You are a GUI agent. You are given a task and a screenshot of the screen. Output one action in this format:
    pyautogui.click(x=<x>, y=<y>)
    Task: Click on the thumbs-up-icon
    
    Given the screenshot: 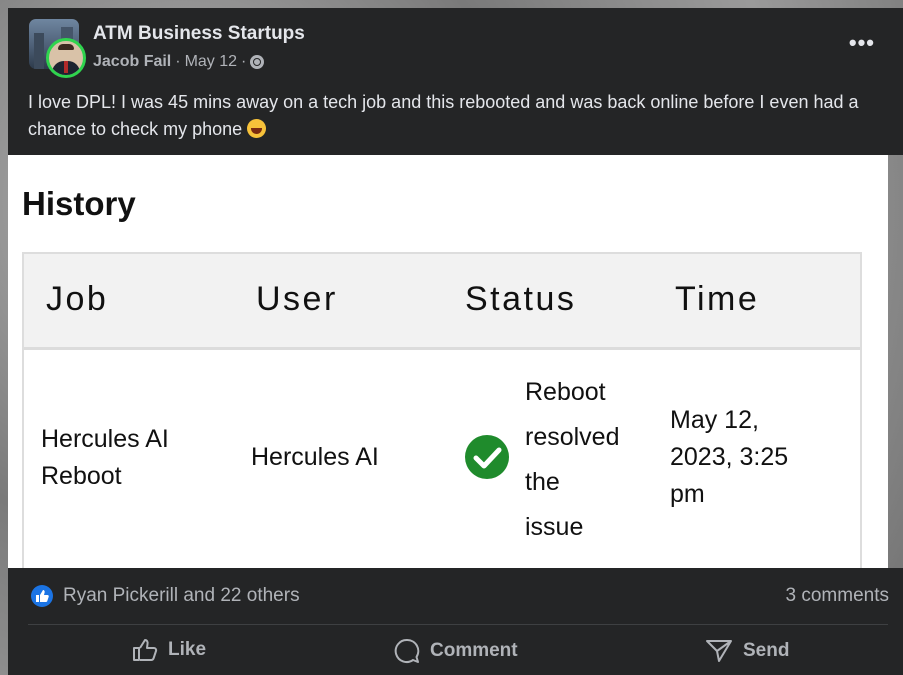 What is the action you would take?
    pyautogui.click(x=145, y=650)
    